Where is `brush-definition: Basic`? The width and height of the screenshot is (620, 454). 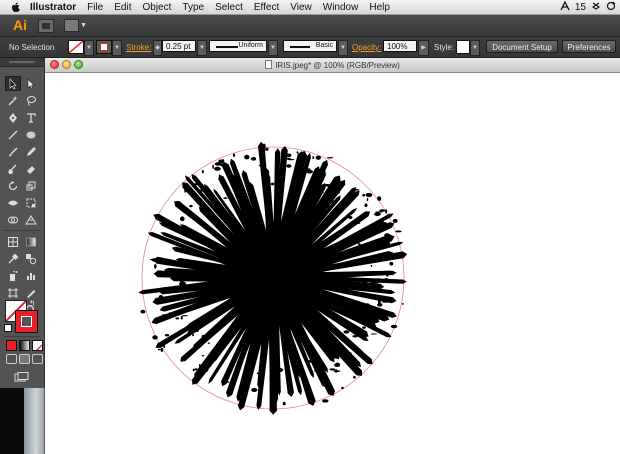 brush-definition: Basic is located at coordinates (310, 46).